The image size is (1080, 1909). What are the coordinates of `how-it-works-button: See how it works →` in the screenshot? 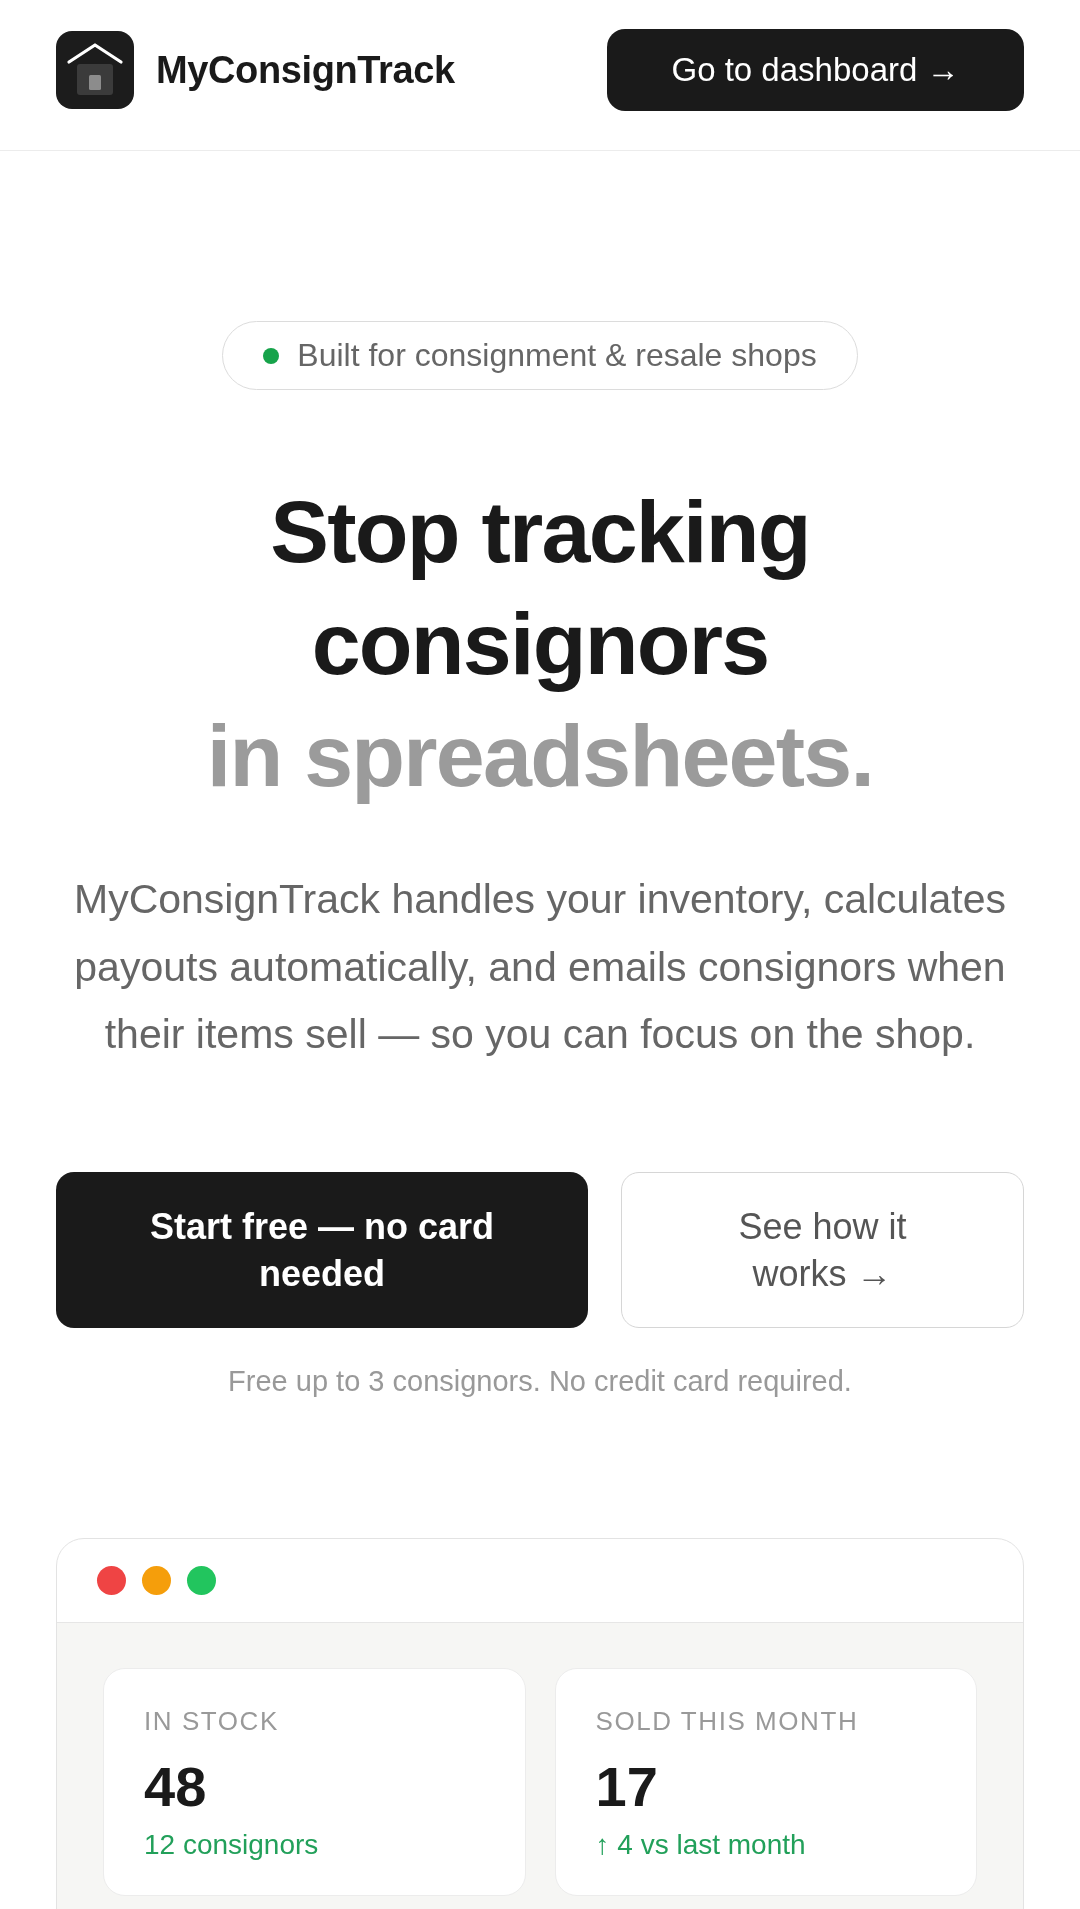 It's located at (822, 1249).